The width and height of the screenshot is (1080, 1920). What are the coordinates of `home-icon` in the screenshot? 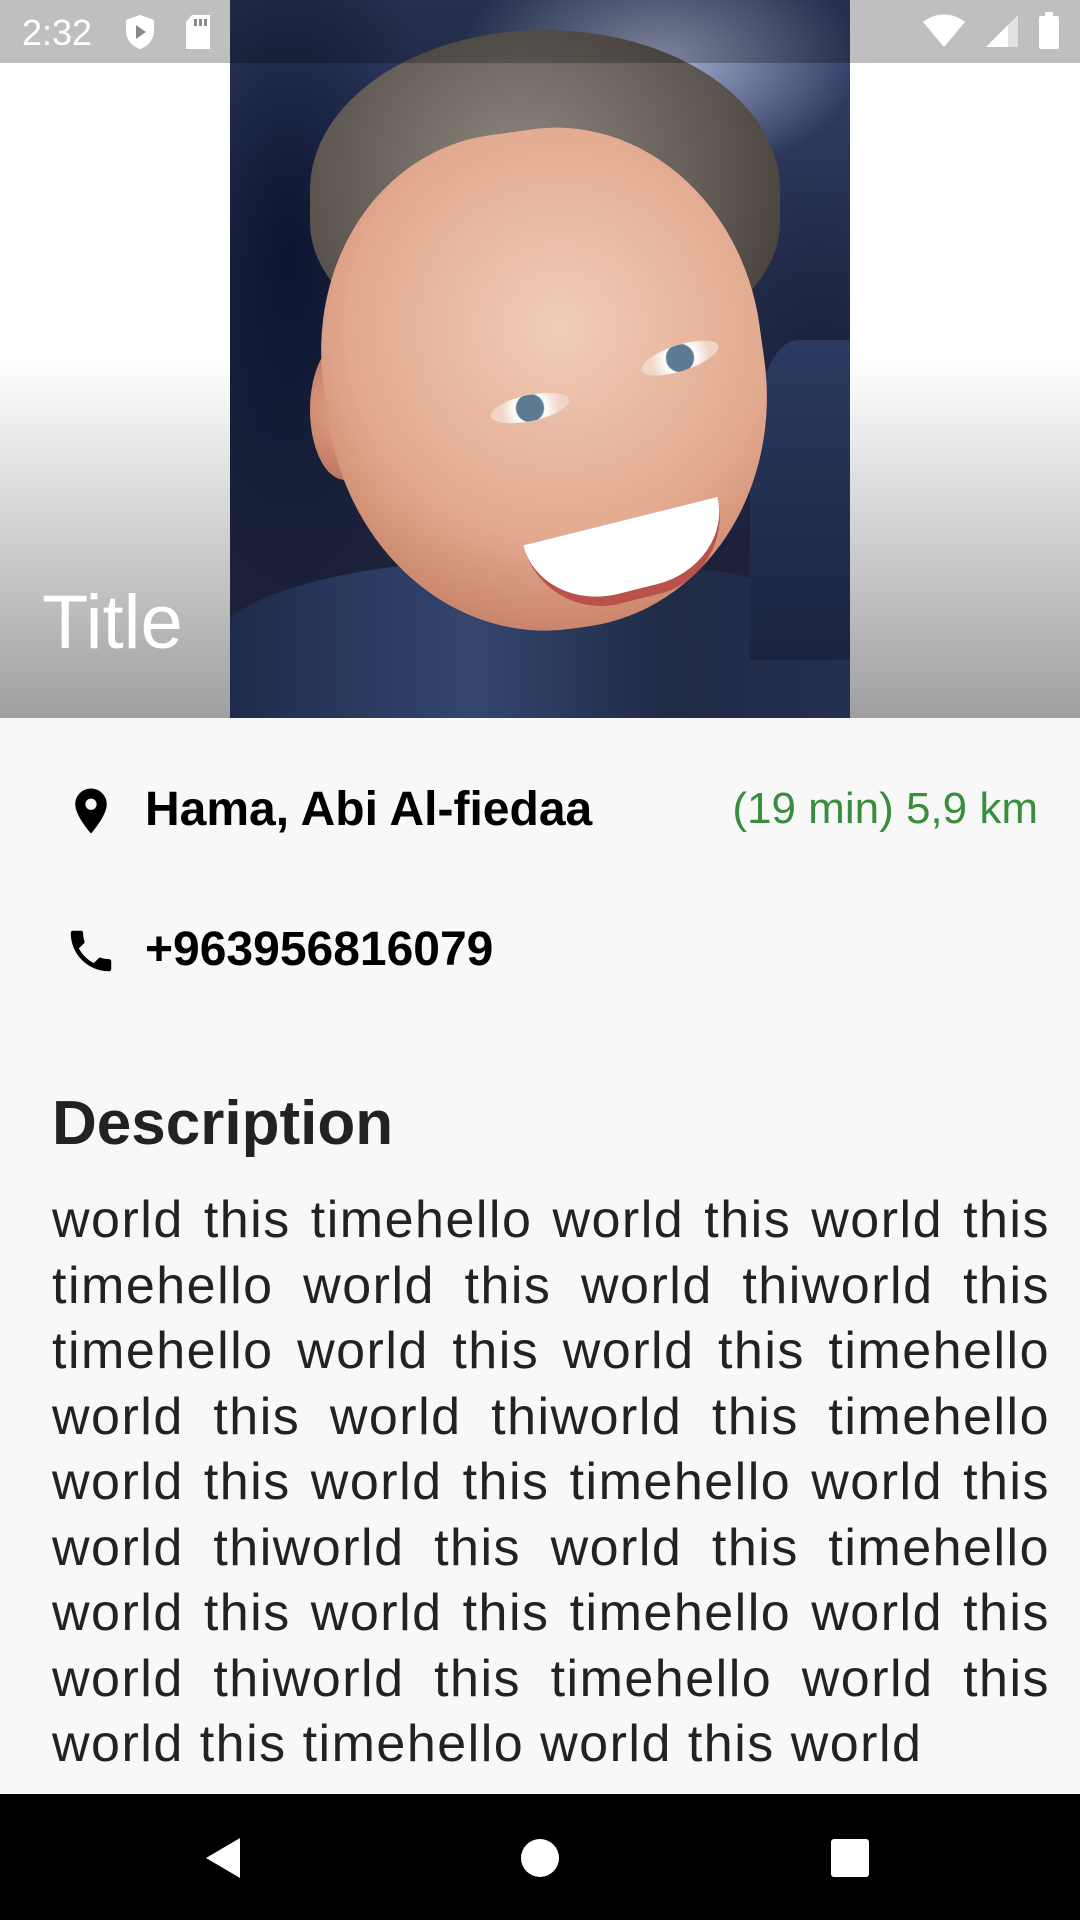 It's located at (540, 1858).